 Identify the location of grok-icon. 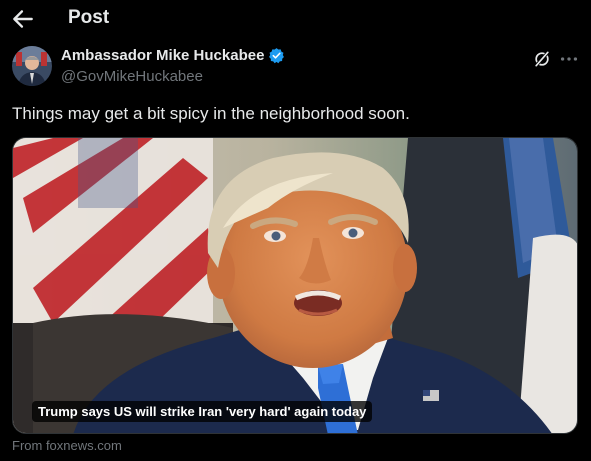
(542, 59).